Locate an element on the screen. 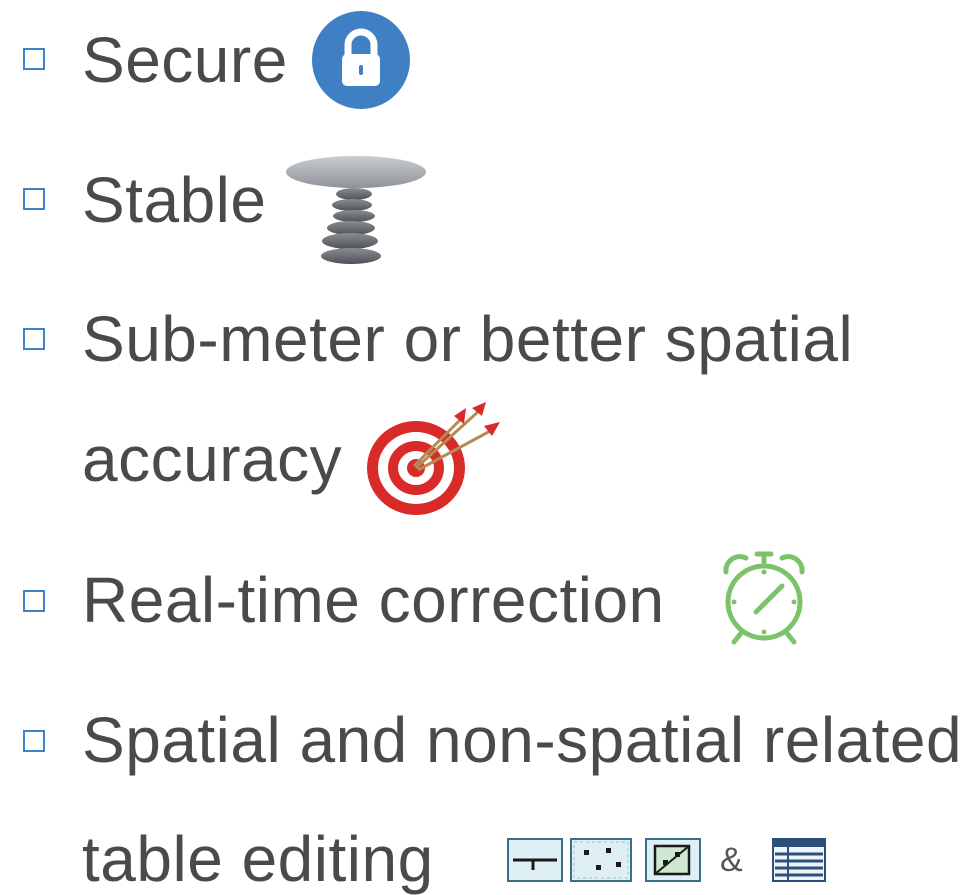 The width and height of the screenshot is (972, 895). lock-icon is located at coordinates (361, 60).